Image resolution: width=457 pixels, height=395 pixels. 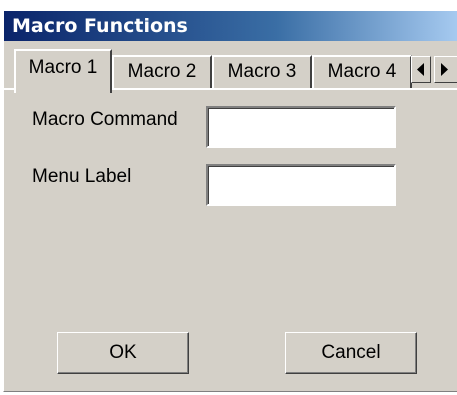 I want to click on macro-command-input, so click(x=301, y=127).